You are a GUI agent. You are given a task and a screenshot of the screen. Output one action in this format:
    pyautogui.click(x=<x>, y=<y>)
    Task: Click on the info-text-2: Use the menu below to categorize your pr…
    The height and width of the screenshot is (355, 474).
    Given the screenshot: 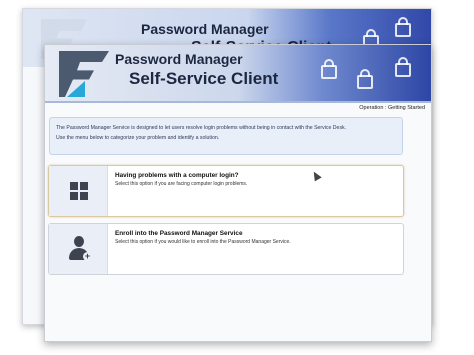 What is the action you would take?
    pyautogui.click(x=138, y=138)
    